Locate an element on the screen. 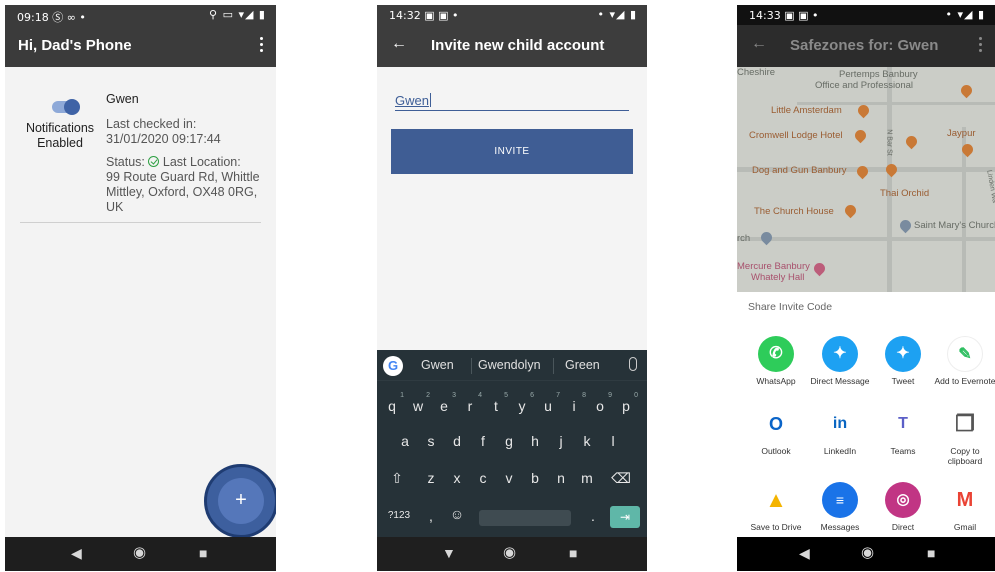 This screenshot has width=995, height=572. key-p: p0 is located at coordinates (627, 403).